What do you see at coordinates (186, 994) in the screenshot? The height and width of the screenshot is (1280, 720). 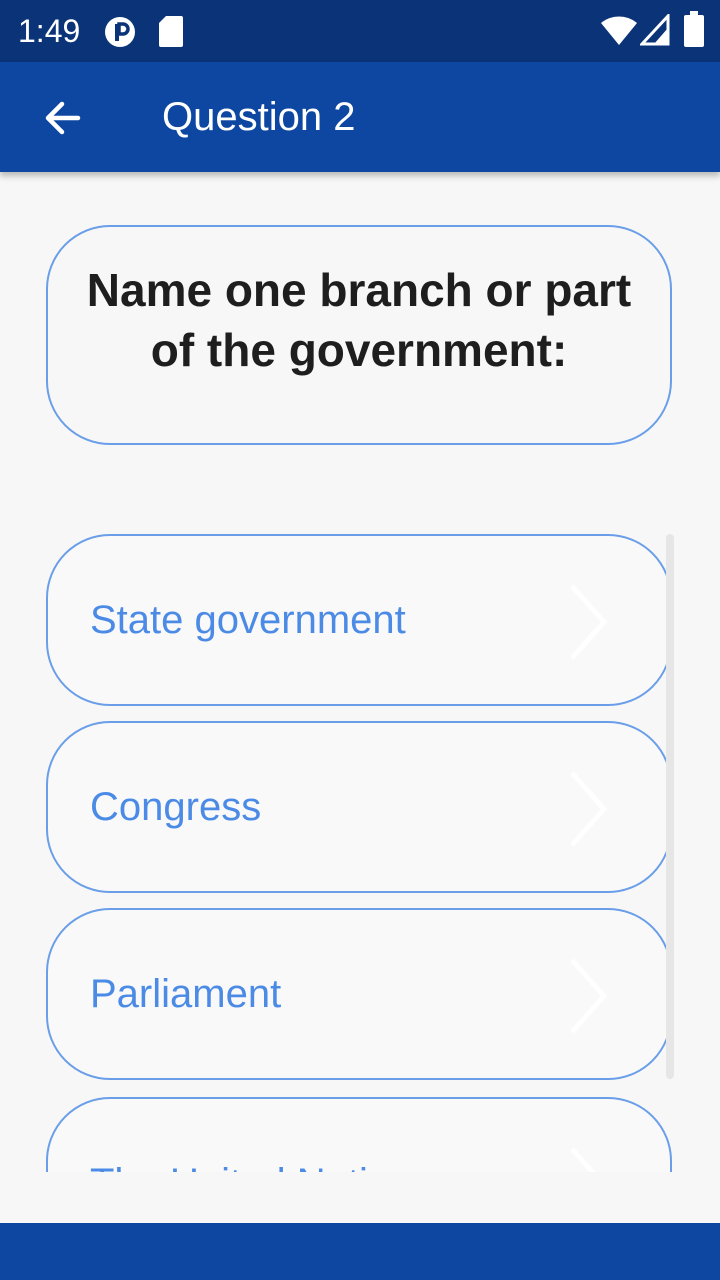 I see `answer-label: Parliament` at bounding box center [186, 994].